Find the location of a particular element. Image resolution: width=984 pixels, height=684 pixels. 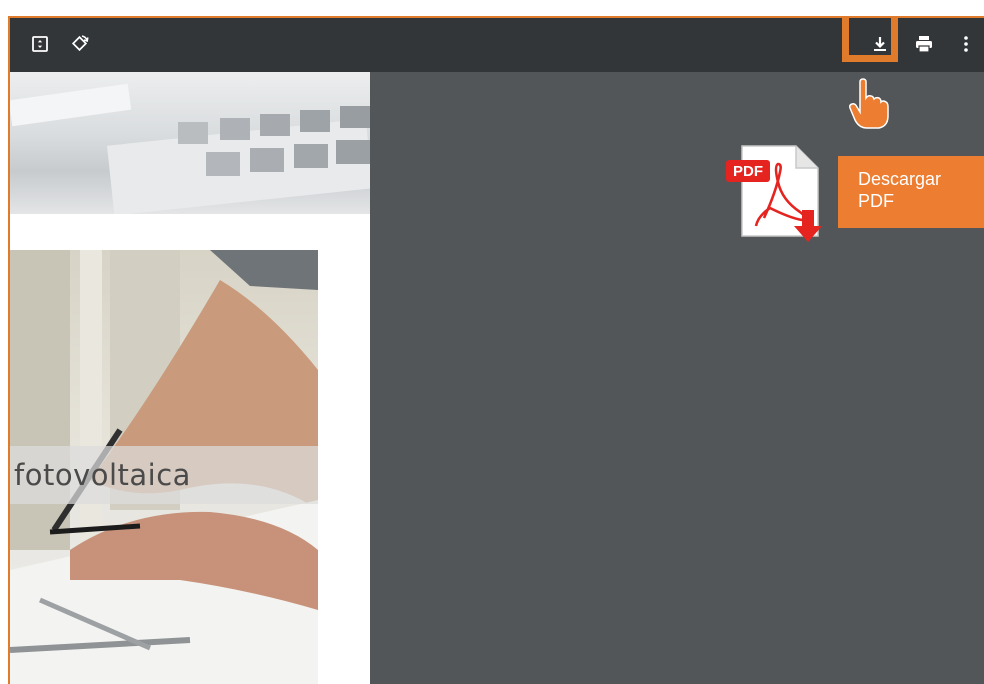

fit-page-button is located at coordinates (40, 44).